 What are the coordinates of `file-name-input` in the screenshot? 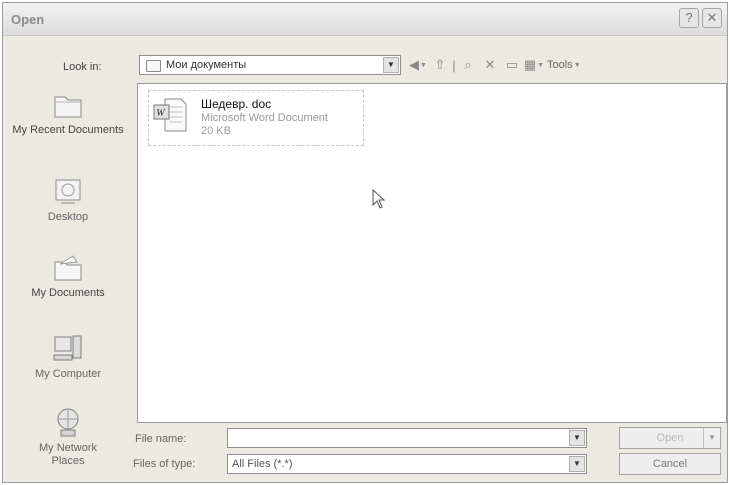 It's located at (393, 438).